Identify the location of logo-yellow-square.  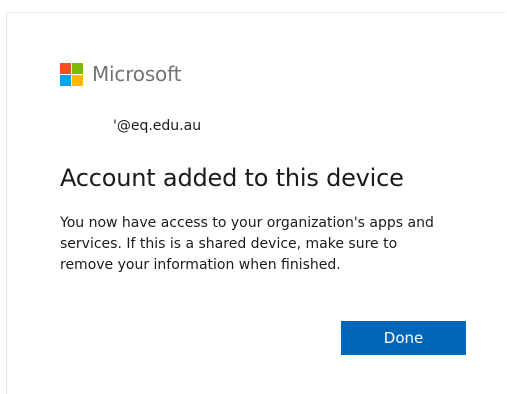
(77, 80).